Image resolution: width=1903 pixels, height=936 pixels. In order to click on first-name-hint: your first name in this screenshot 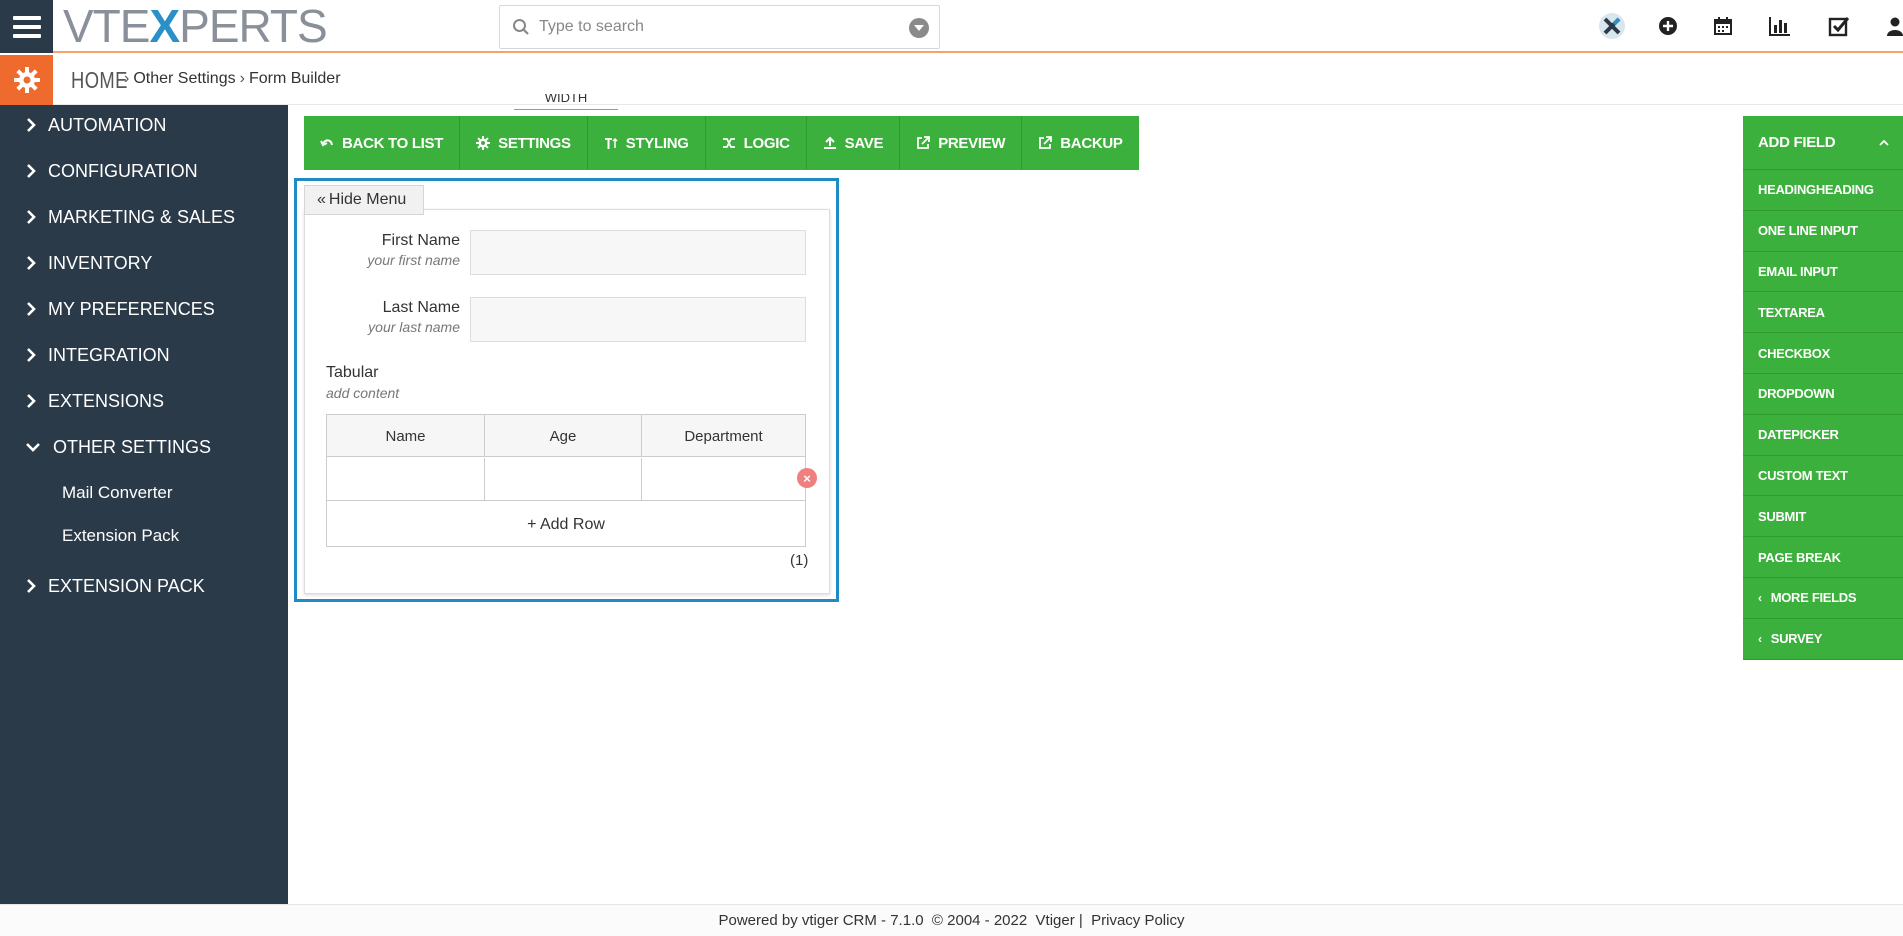, I will do `click(413, 260)`.